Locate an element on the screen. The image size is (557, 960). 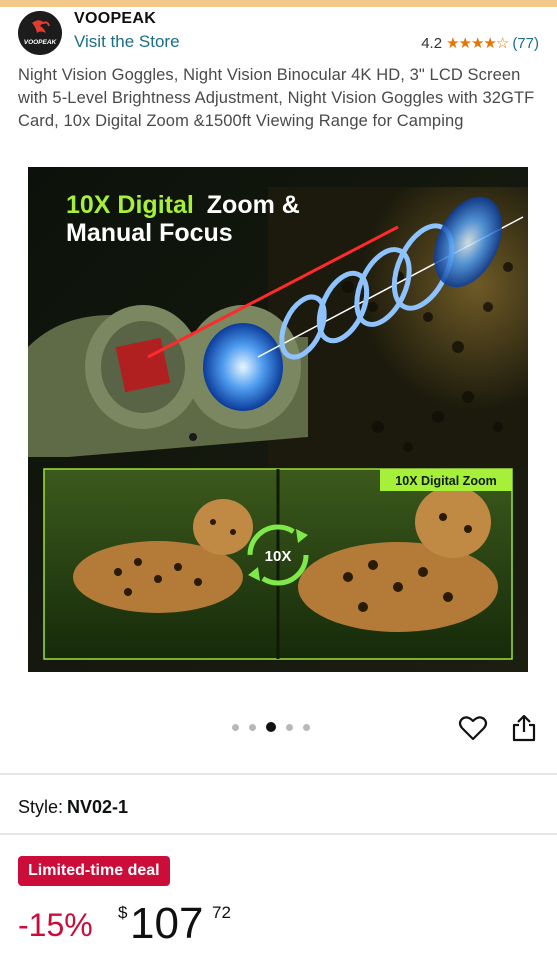
zoom-circle-label: 10X is located at coordinates (278, 556).